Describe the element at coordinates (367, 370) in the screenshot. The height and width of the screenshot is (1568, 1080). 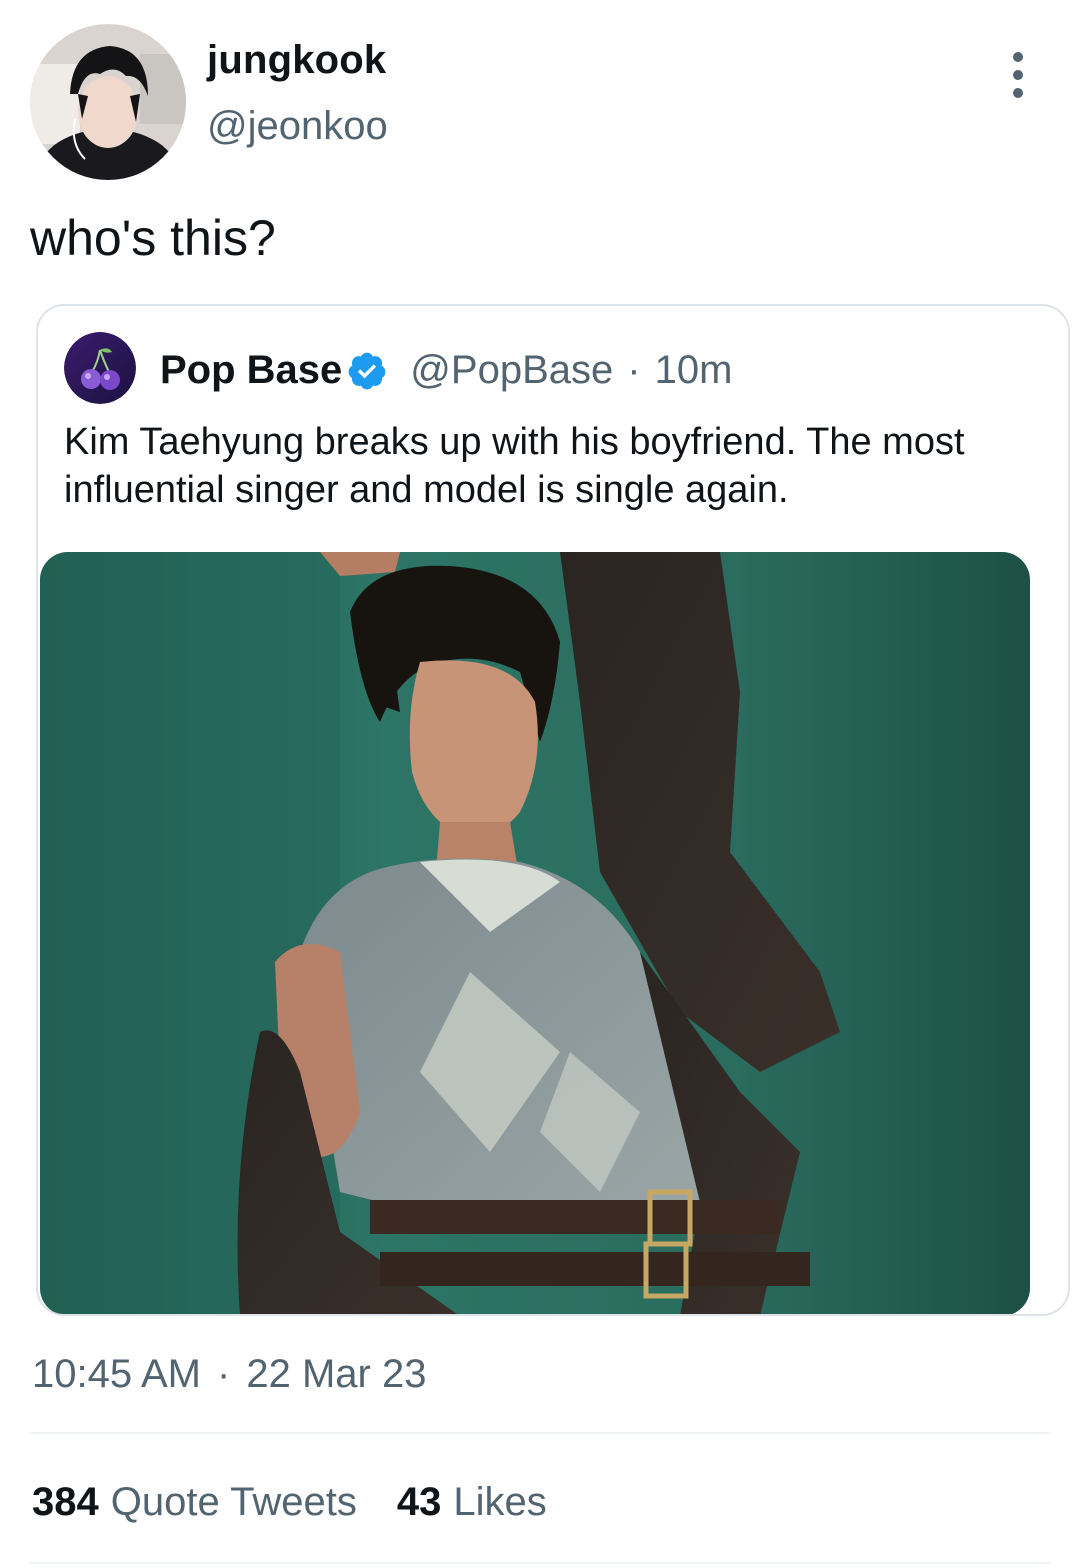
I see `verified-badge-icon` at that location.